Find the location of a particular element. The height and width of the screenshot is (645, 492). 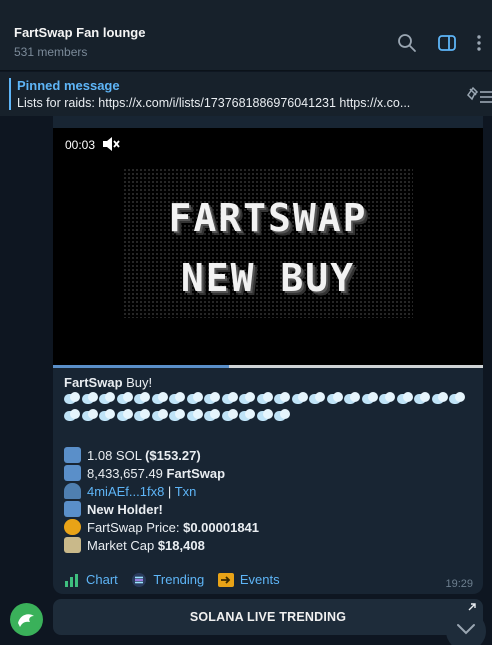

action-links: Chart Trending Events is located at coordinates (177, 581).